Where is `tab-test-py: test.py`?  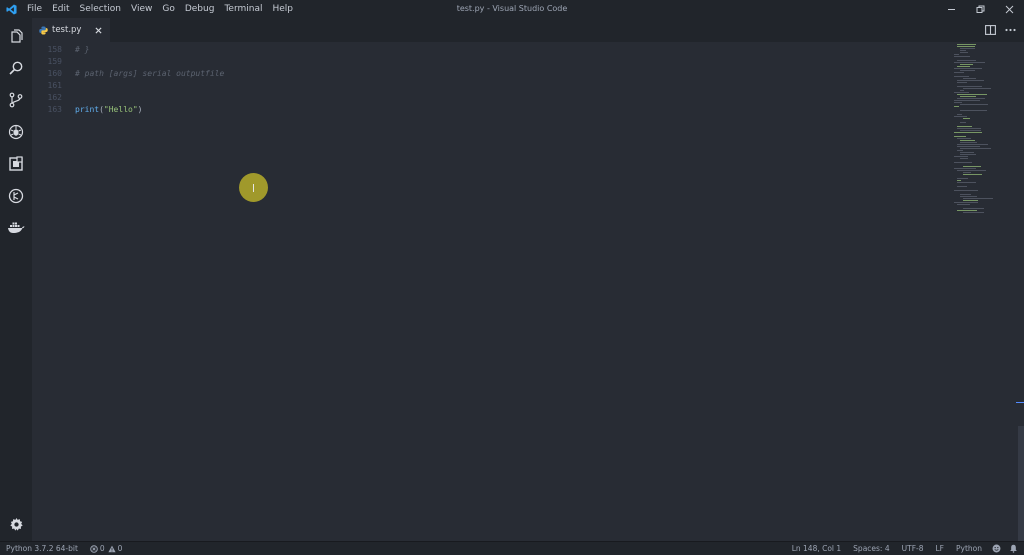 tab-test-py: test.py is located at coordinates (71, 30).